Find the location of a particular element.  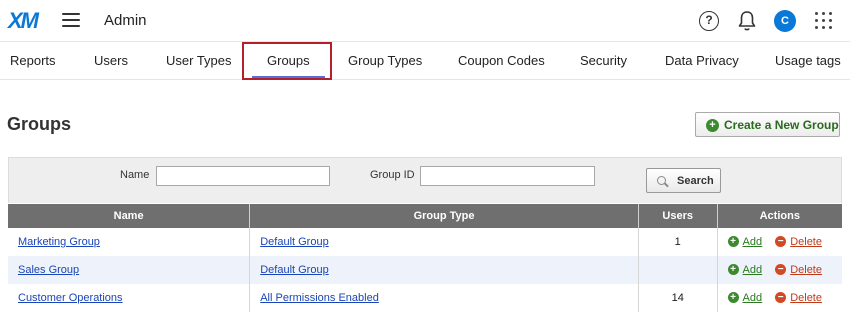

tab-coupon-codes: Coupon Codes is located at coordinates (501, 60).